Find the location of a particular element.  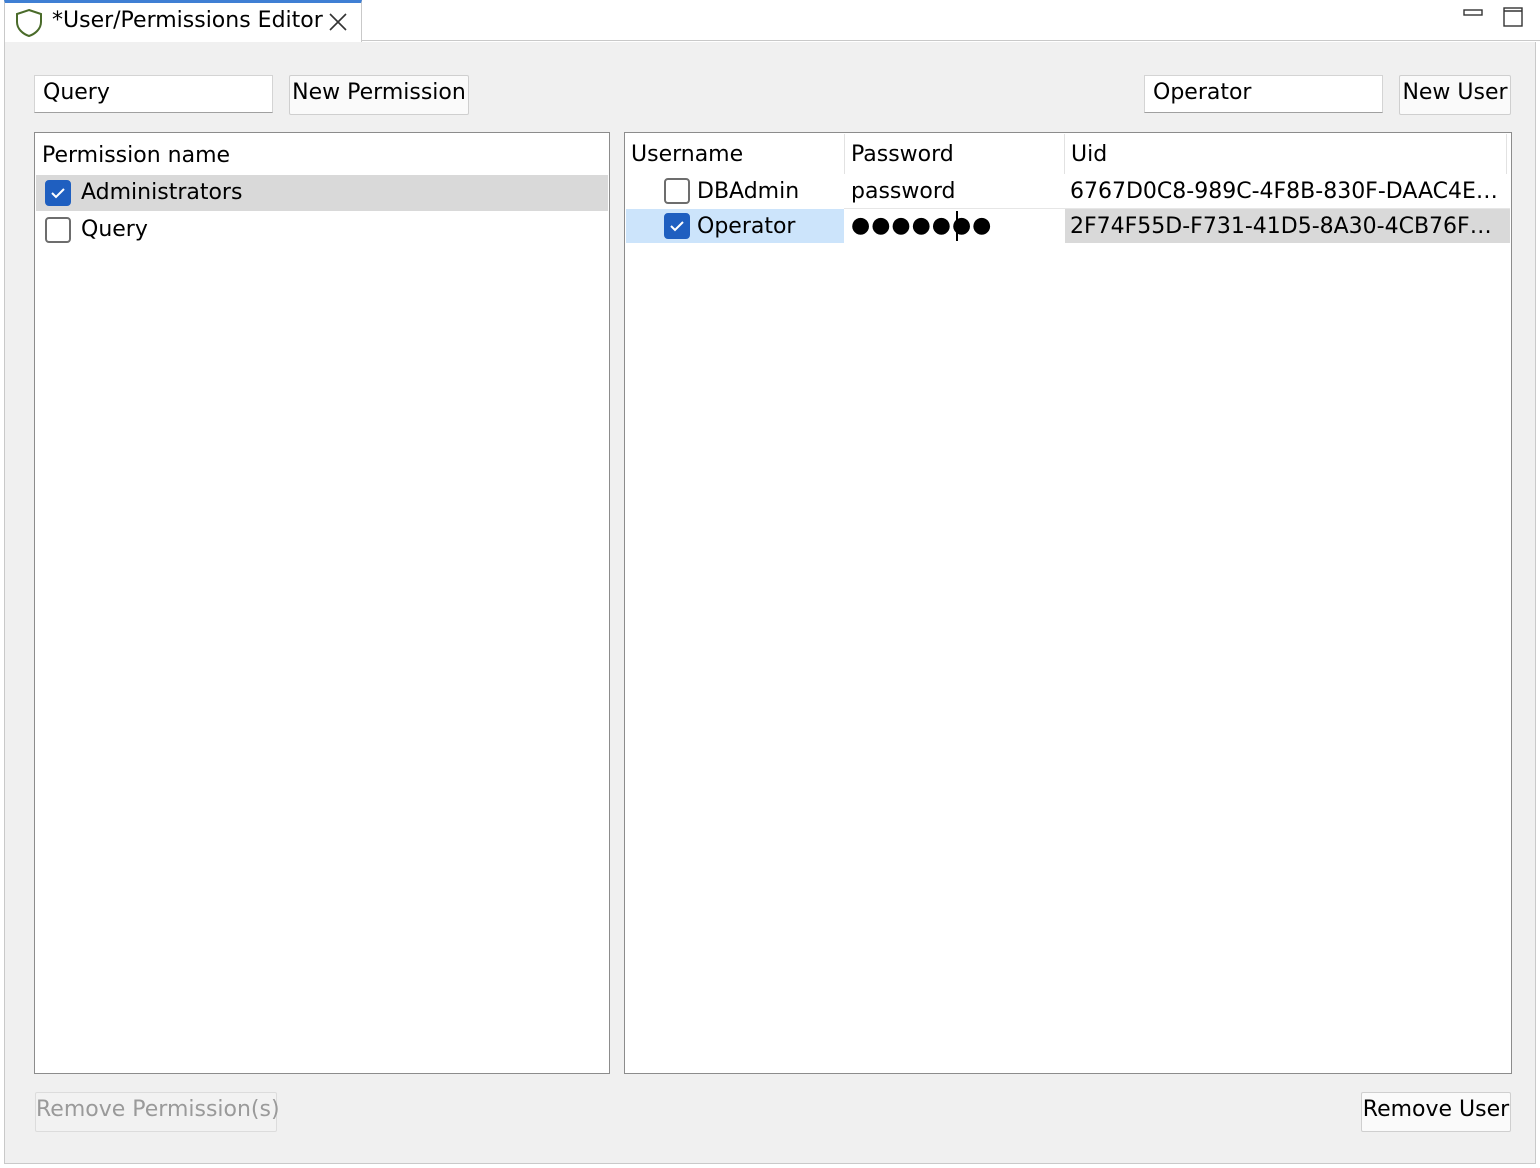

tab-title: *User/Permissions Editor is located at coordinates (187, 20).